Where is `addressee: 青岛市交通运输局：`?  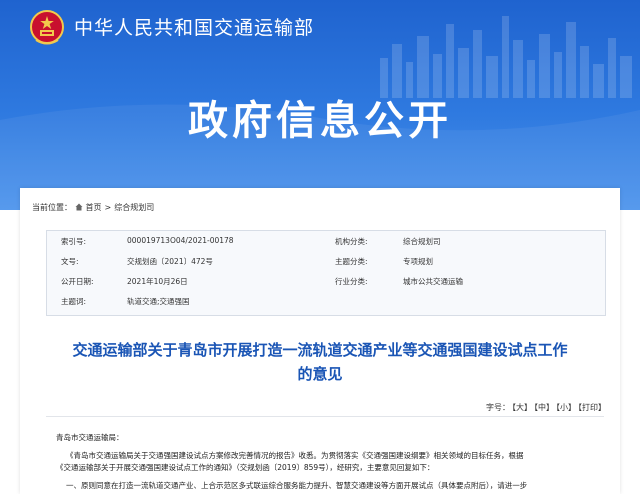 addressee: 青岛市交通运输局： is located at coordinates (90, 437).